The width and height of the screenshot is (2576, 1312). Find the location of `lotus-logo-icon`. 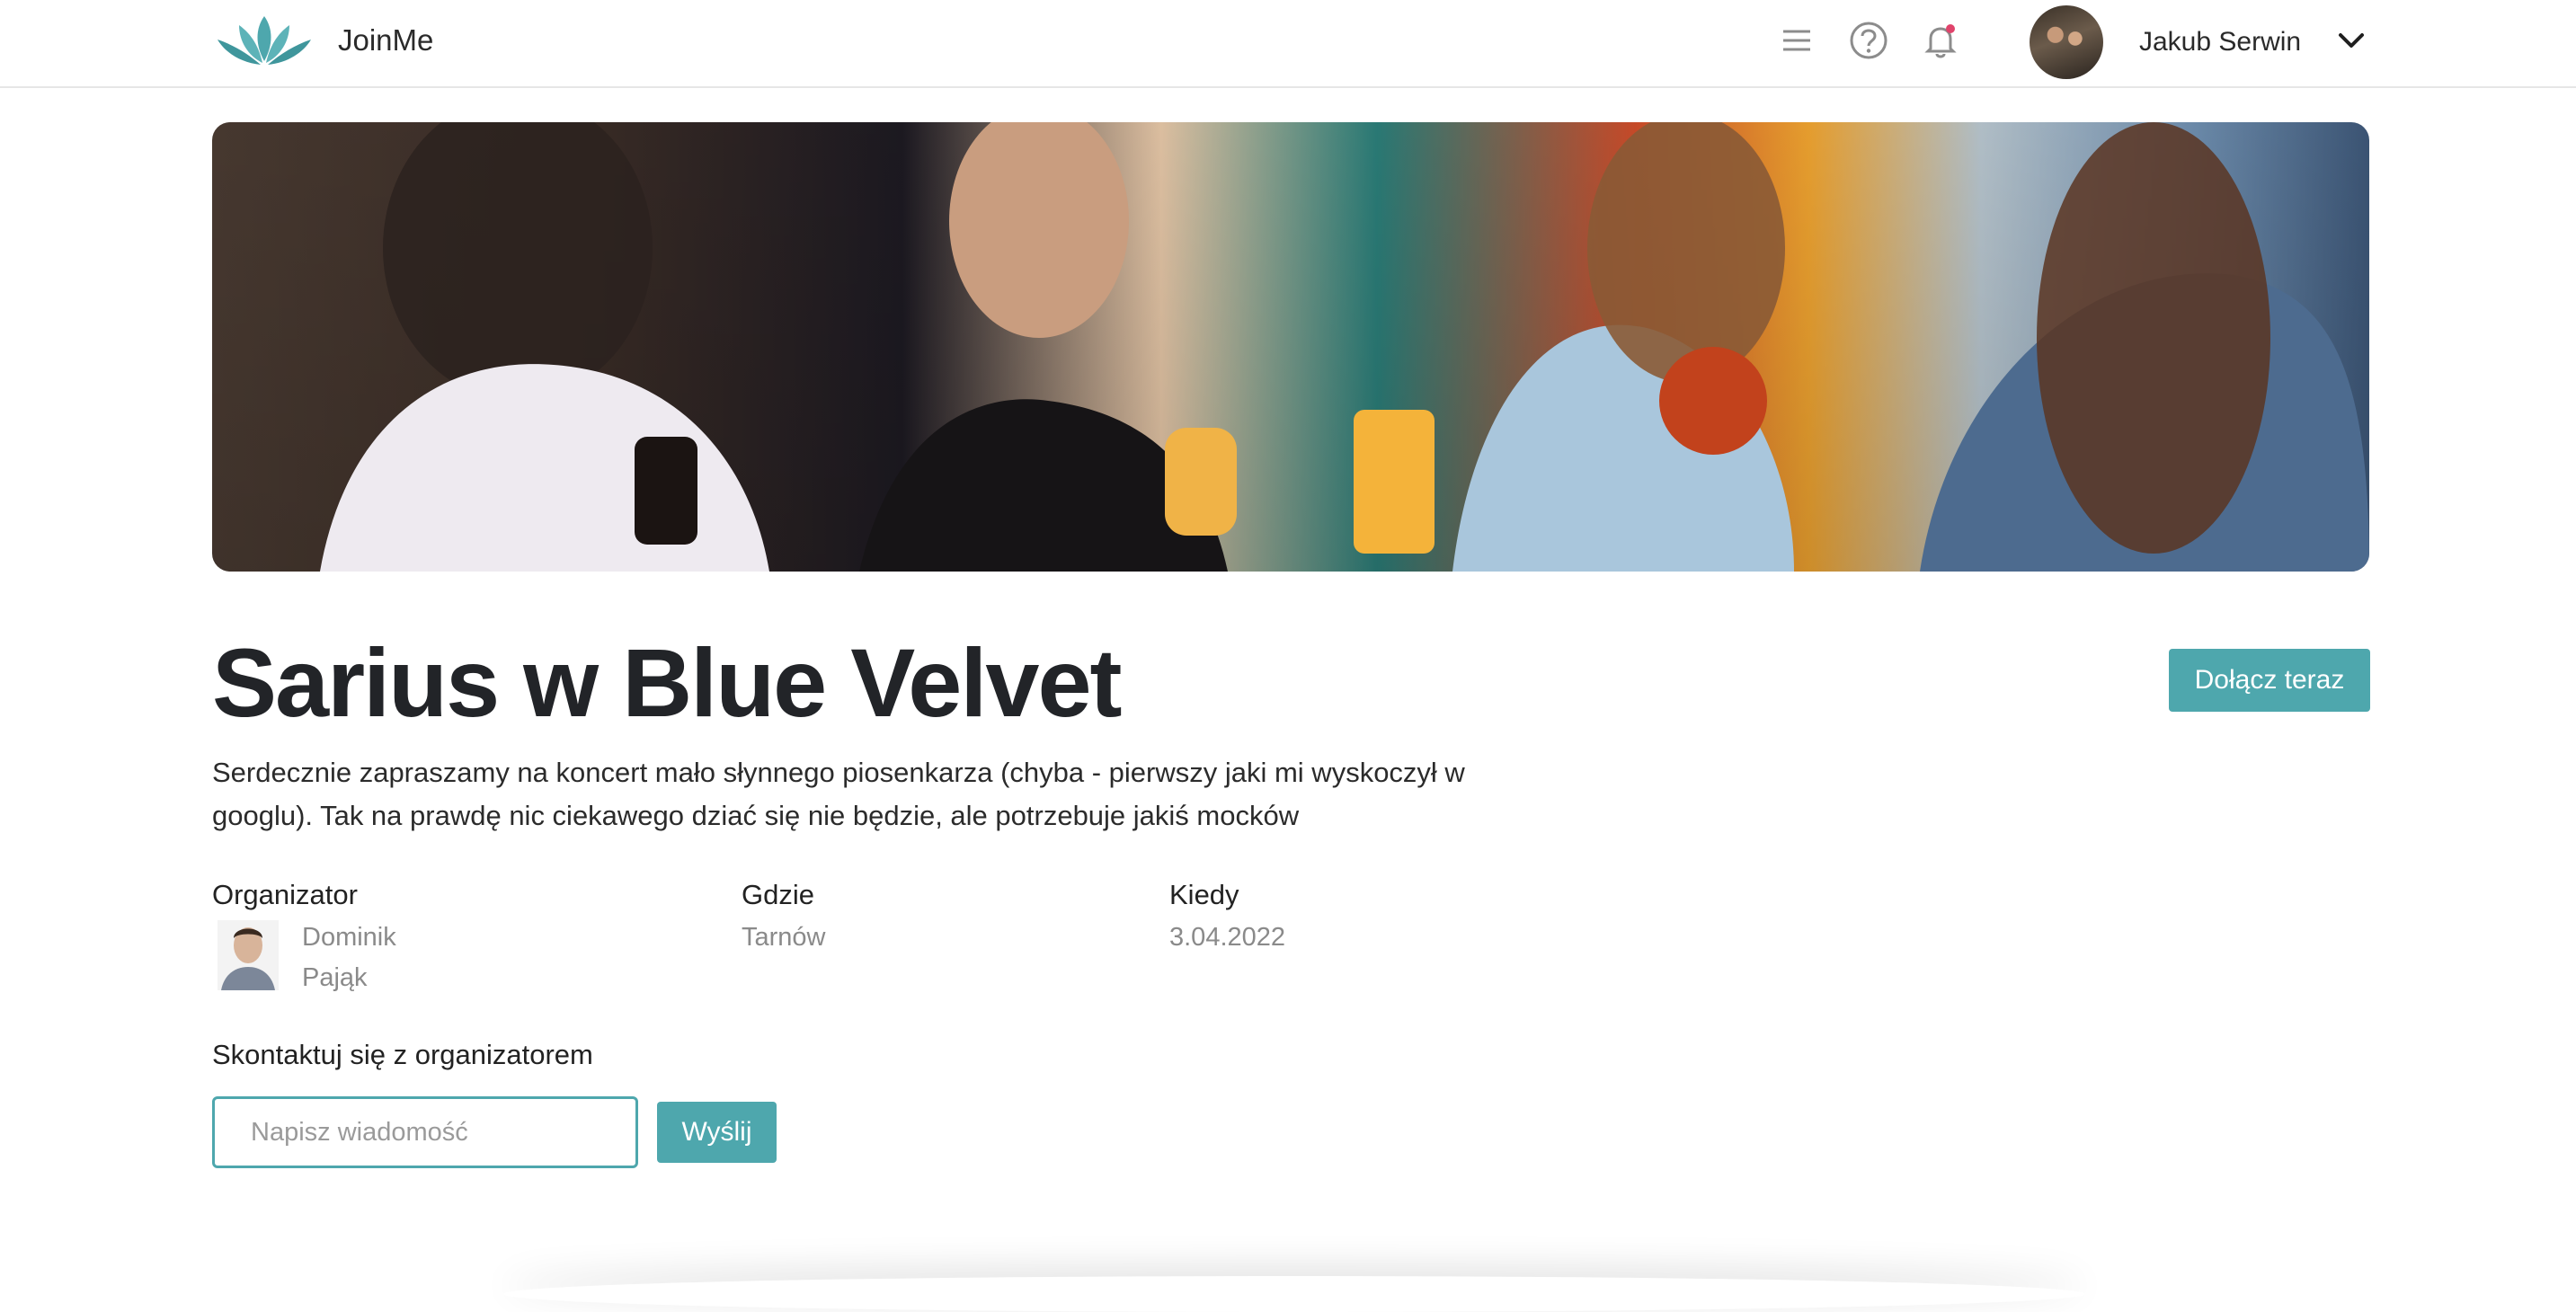

lotus-logo-icon is located at coordinates (264, 38).